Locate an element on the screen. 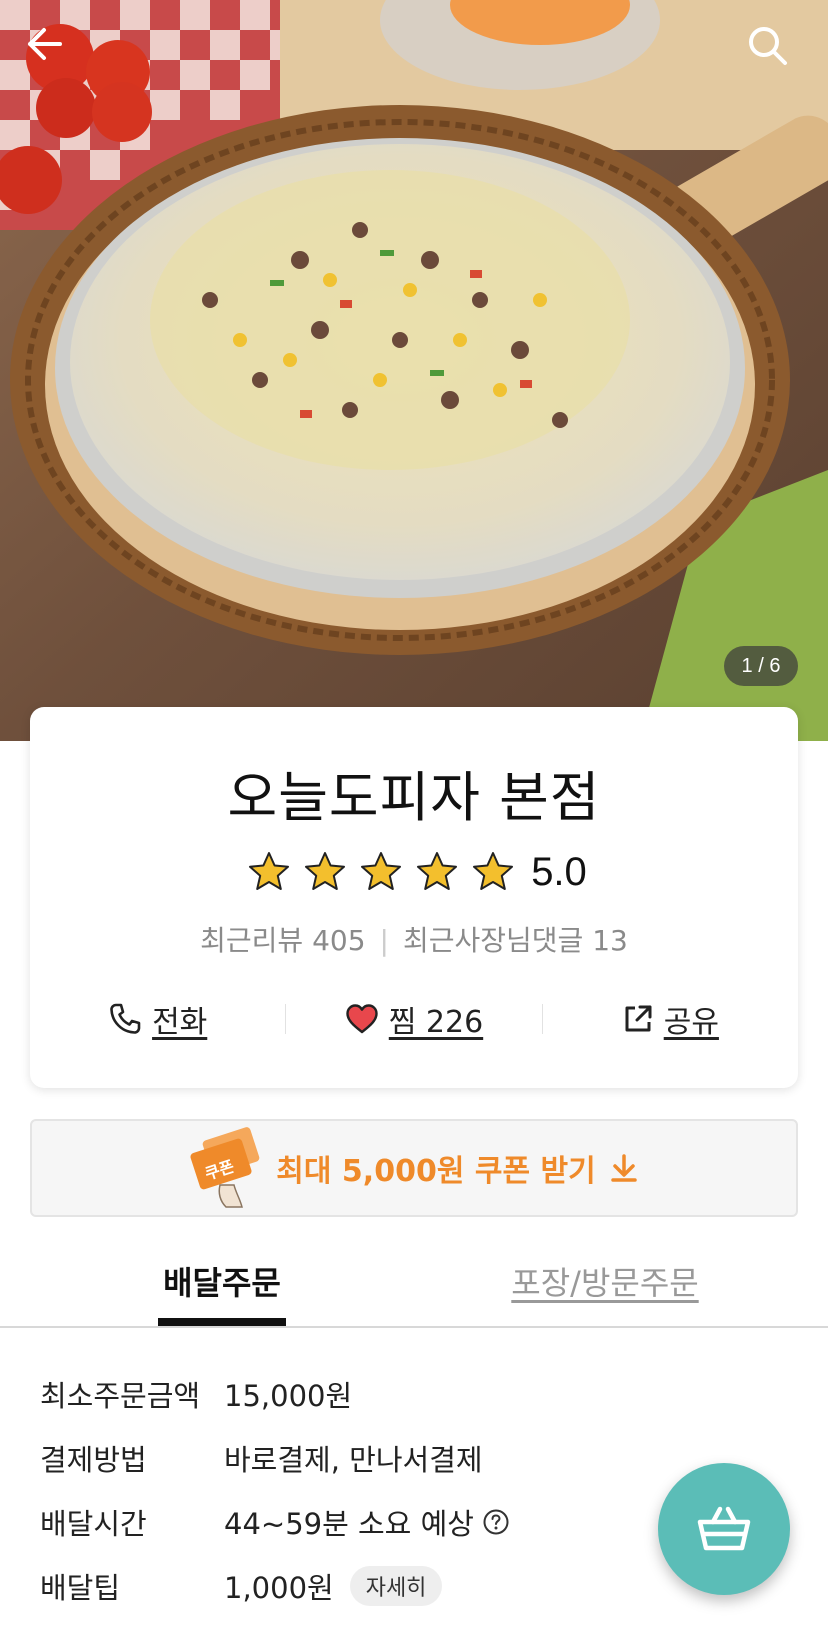 Image resolution: width=828 pixels, height=1629 pixels. search-icon is located at coordinates (768, 46).